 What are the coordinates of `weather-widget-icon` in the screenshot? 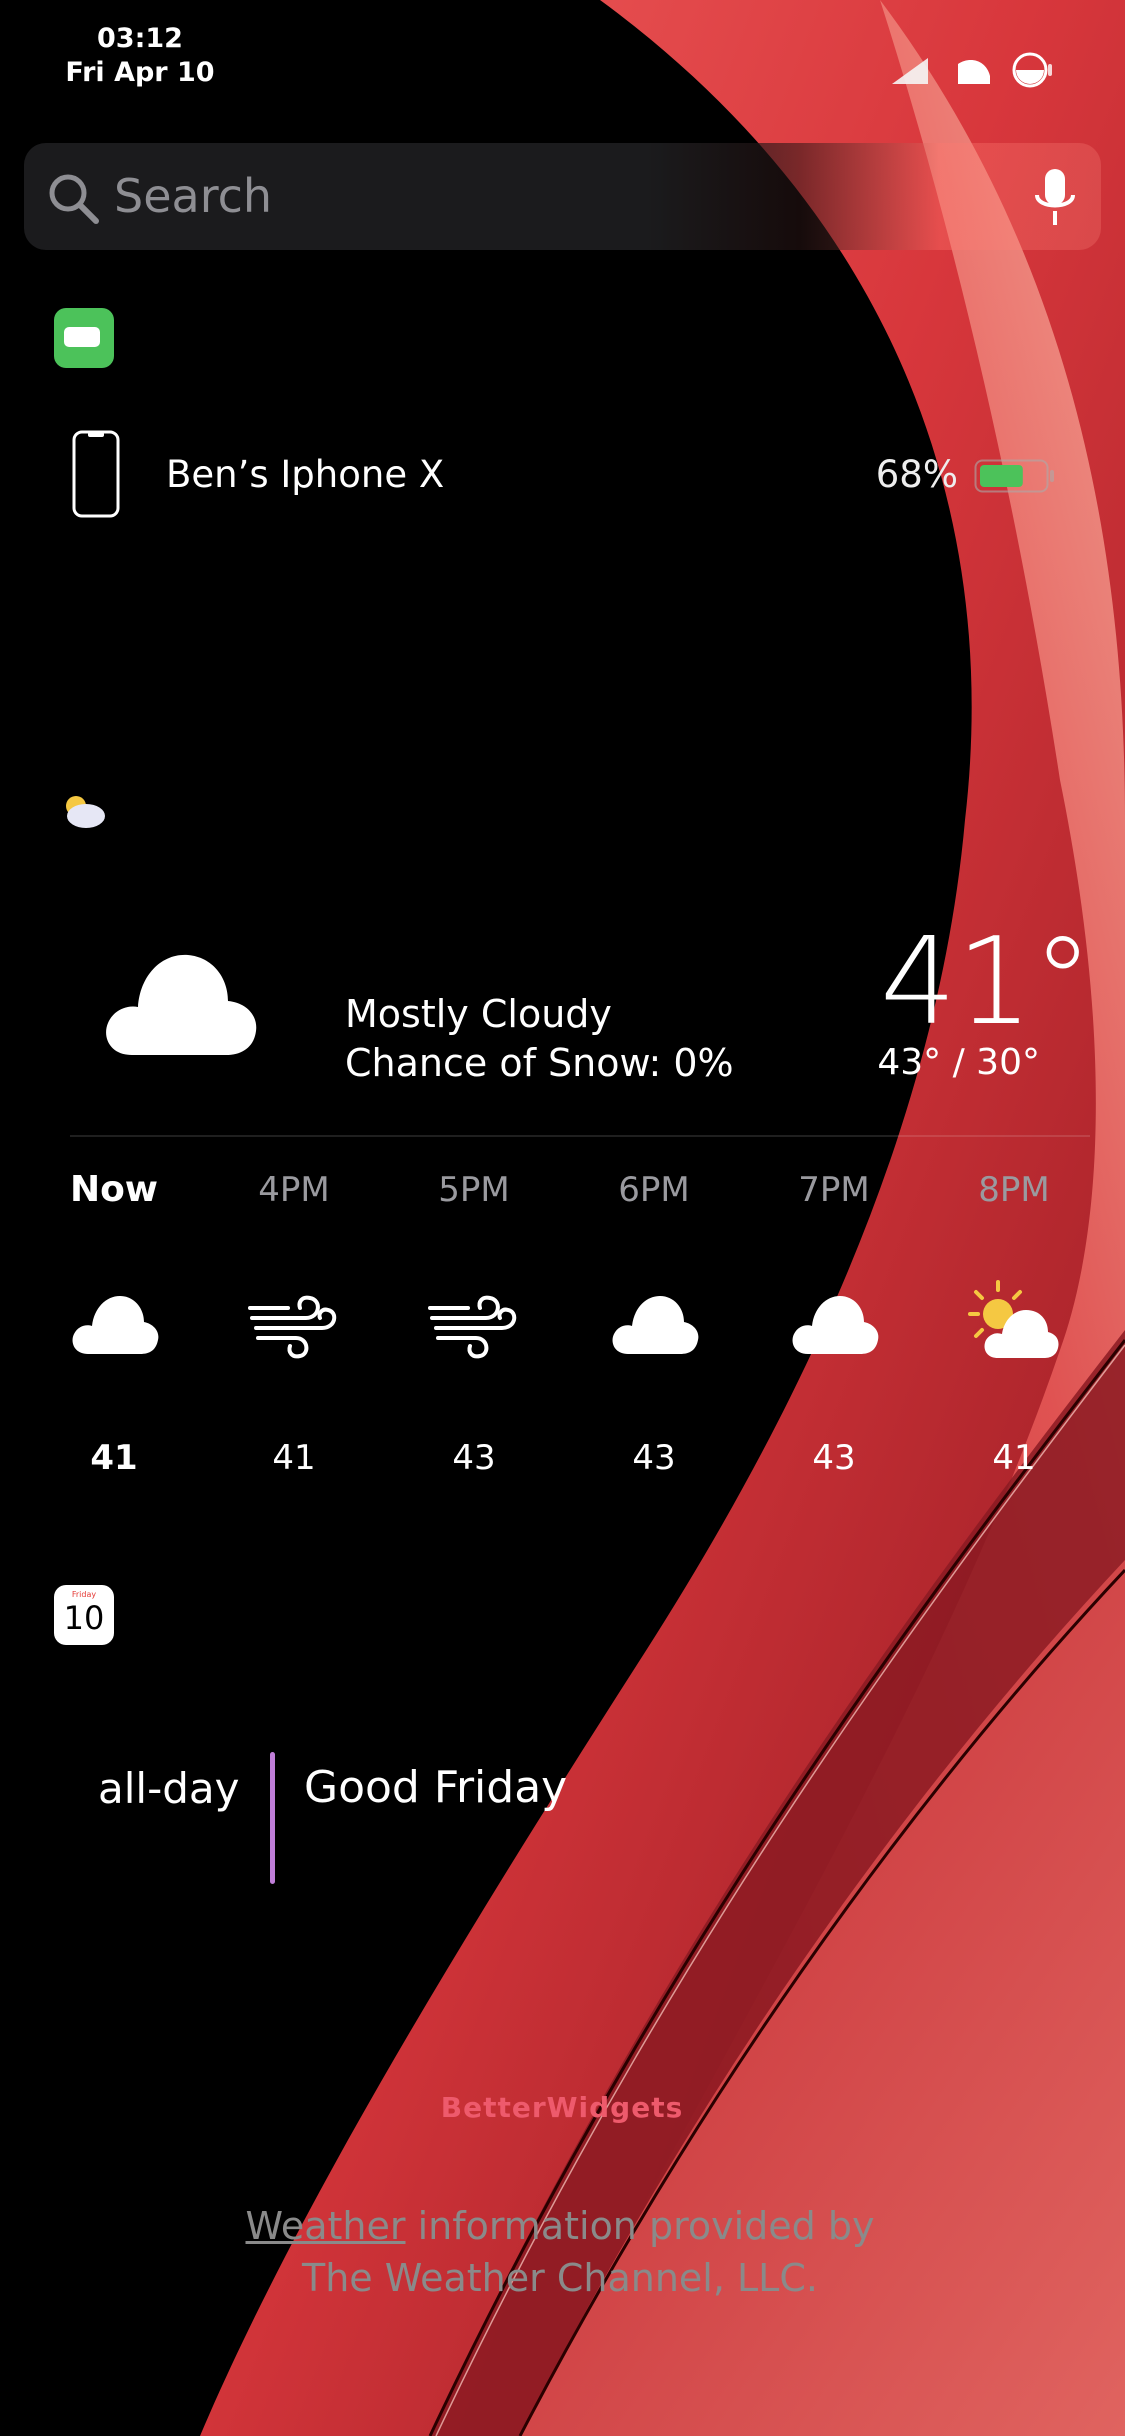 It's located at (84, 811).